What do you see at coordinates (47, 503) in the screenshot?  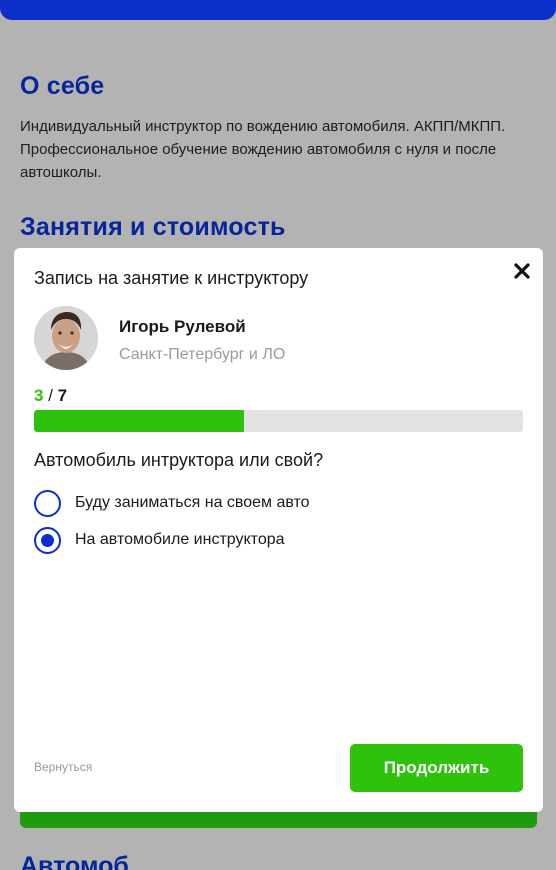 I see `radio-own-car` at bounding box center [47, 503].